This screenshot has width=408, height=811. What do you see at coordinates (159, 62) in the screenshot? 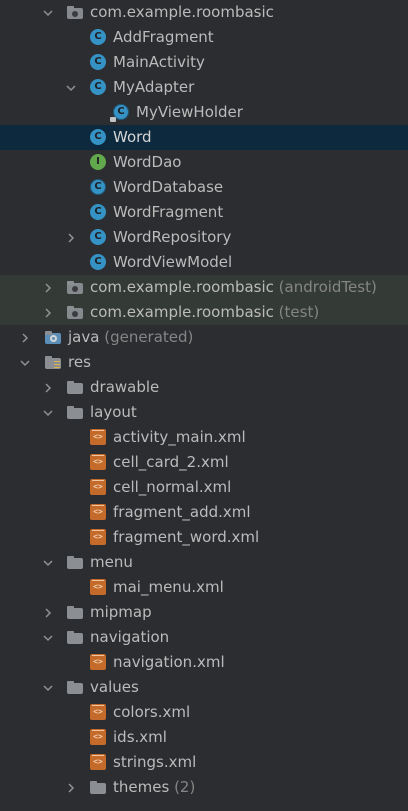
I see `tree-row-label: MainActivity` at bounding box center [159, 62].